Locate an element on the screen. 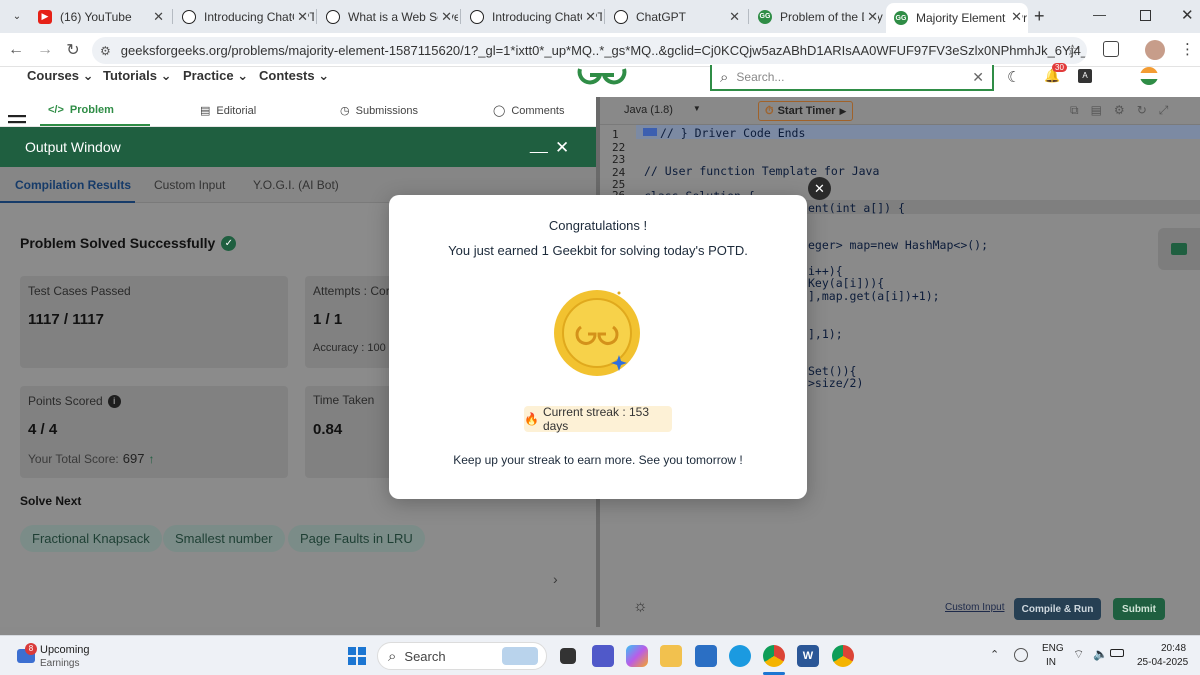 This screenshot has width=1200, height=675. tab-chatgpt-intro-2: Introducing ChatGPT ✕ is located at coordinates (532, 16).